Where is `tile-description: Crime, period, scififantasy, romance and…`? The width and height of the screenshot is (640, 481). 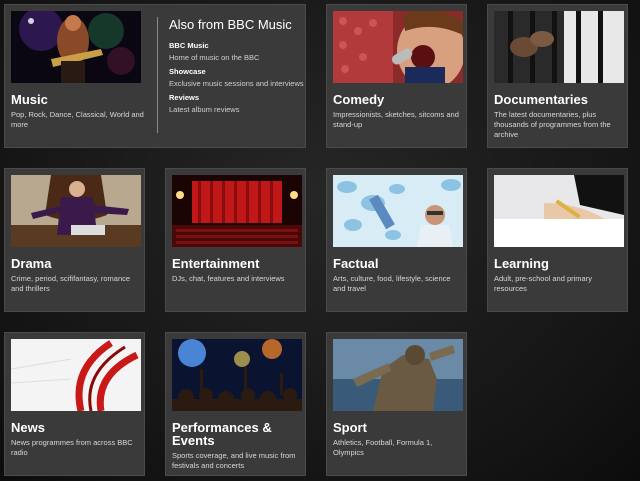 tile-description: Crime, period, scififantasy, romance and… is located at coordinates (71, 283).